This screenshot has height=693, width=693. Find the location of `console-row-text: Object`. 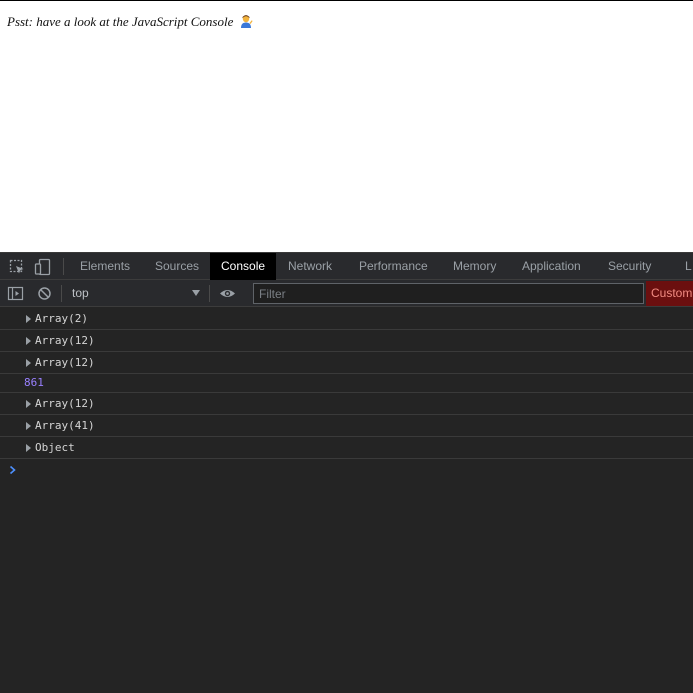

console-row-text: Object is located at coordinates (55, 447).